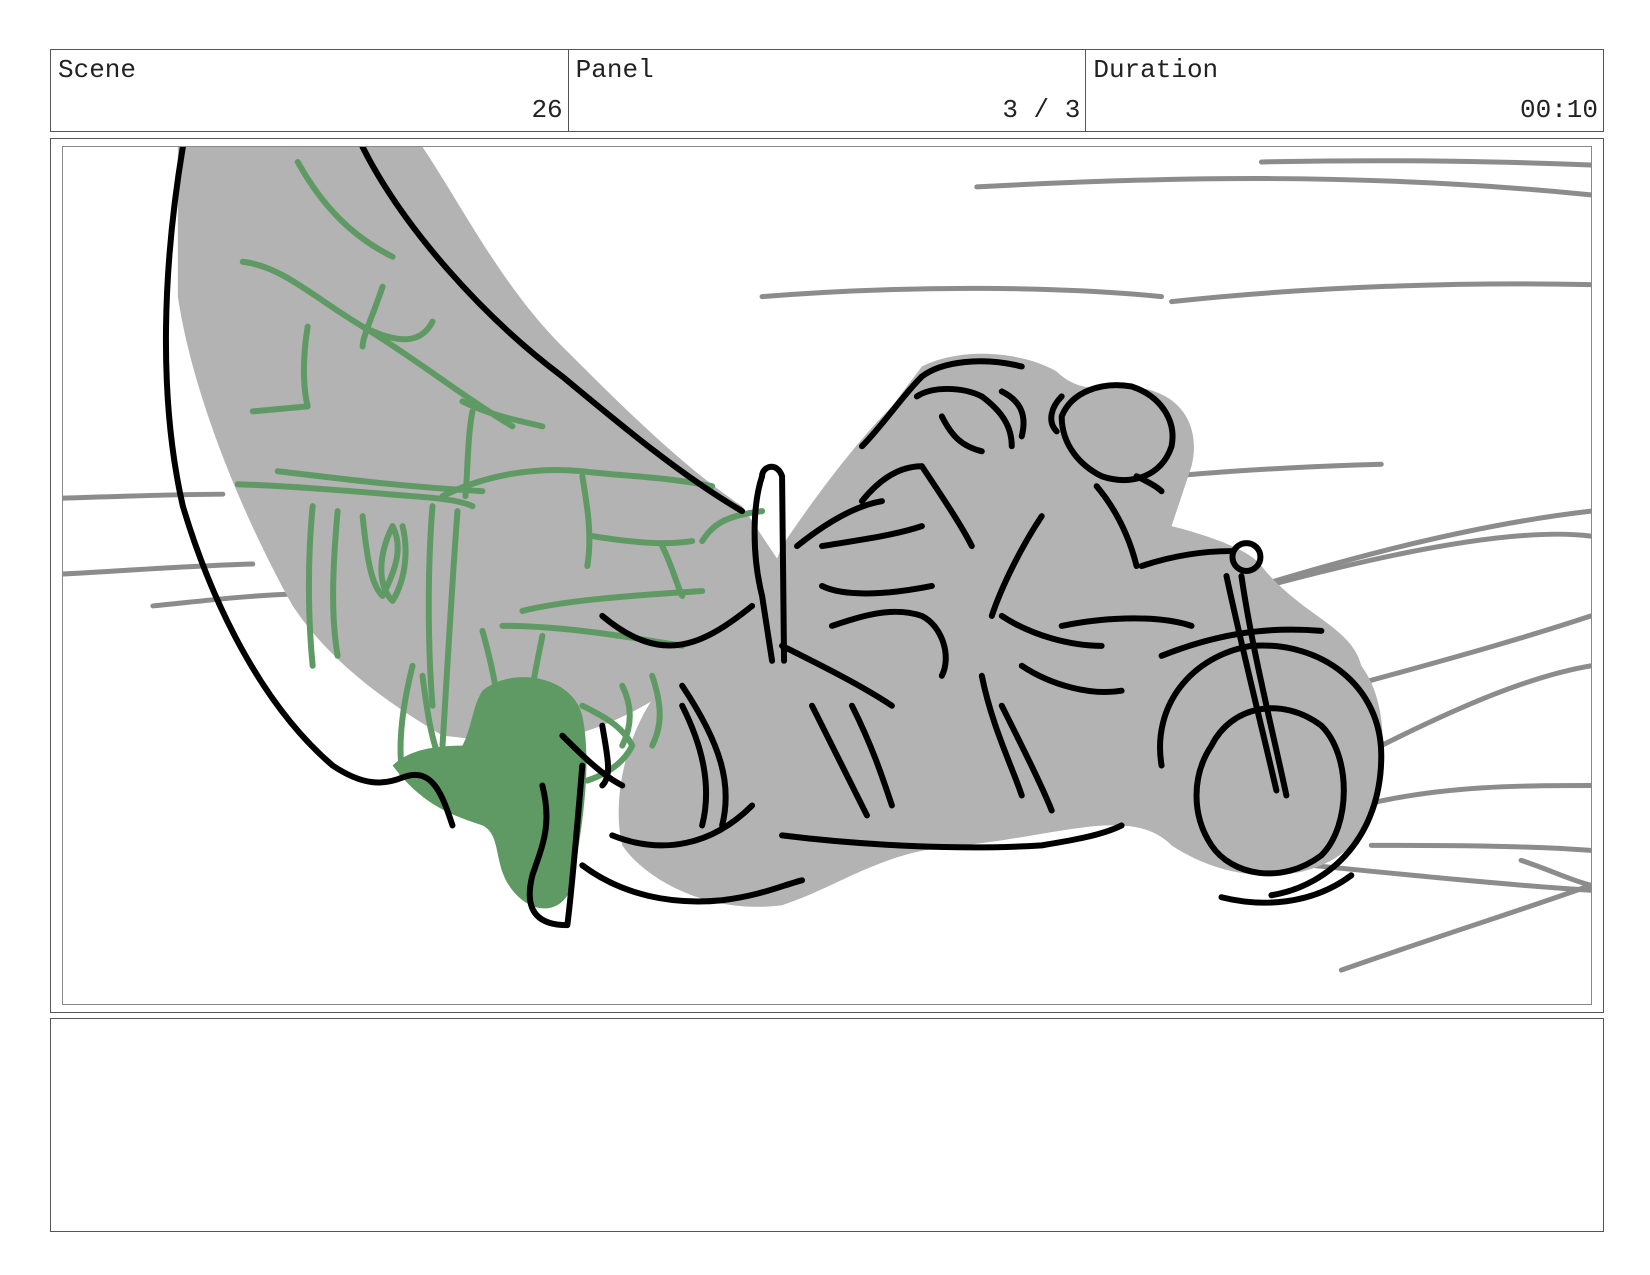 The height and width of the screenshot is (1275, 1650). What do you see at coordinates (547, 110) in the screenshot?
I see `scene-value: 26` at bounding box center [547, 110].